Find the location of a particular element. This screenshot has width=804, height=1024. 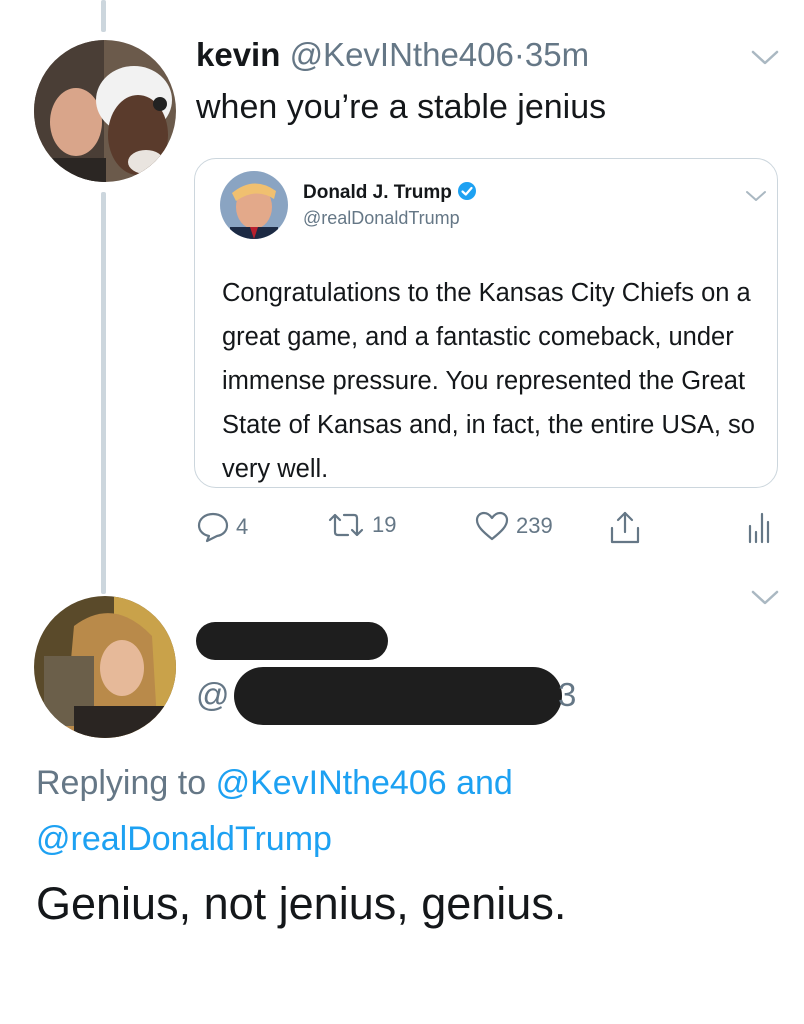

tweet-text: when you’re a stable jenius is located at coordinates (401, 107).